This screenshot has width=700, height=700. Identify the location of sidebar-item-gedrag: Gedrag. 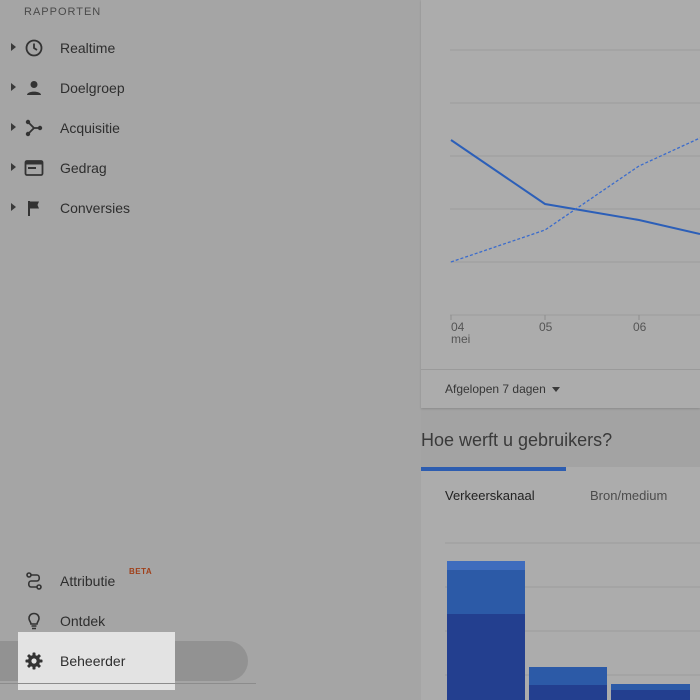
(130, 168).